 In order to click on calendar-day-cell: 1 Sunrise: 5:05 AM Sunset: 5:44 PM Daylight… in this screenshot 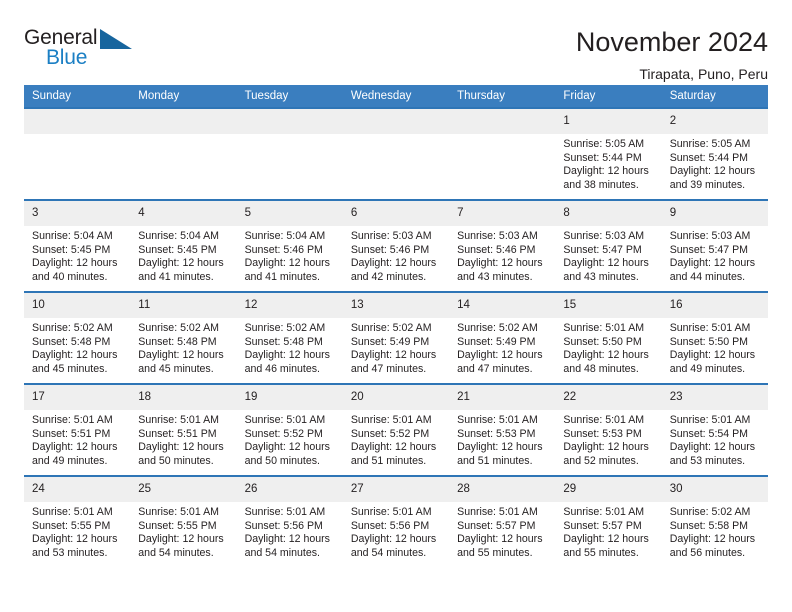, I will do `click(608, 153)`.